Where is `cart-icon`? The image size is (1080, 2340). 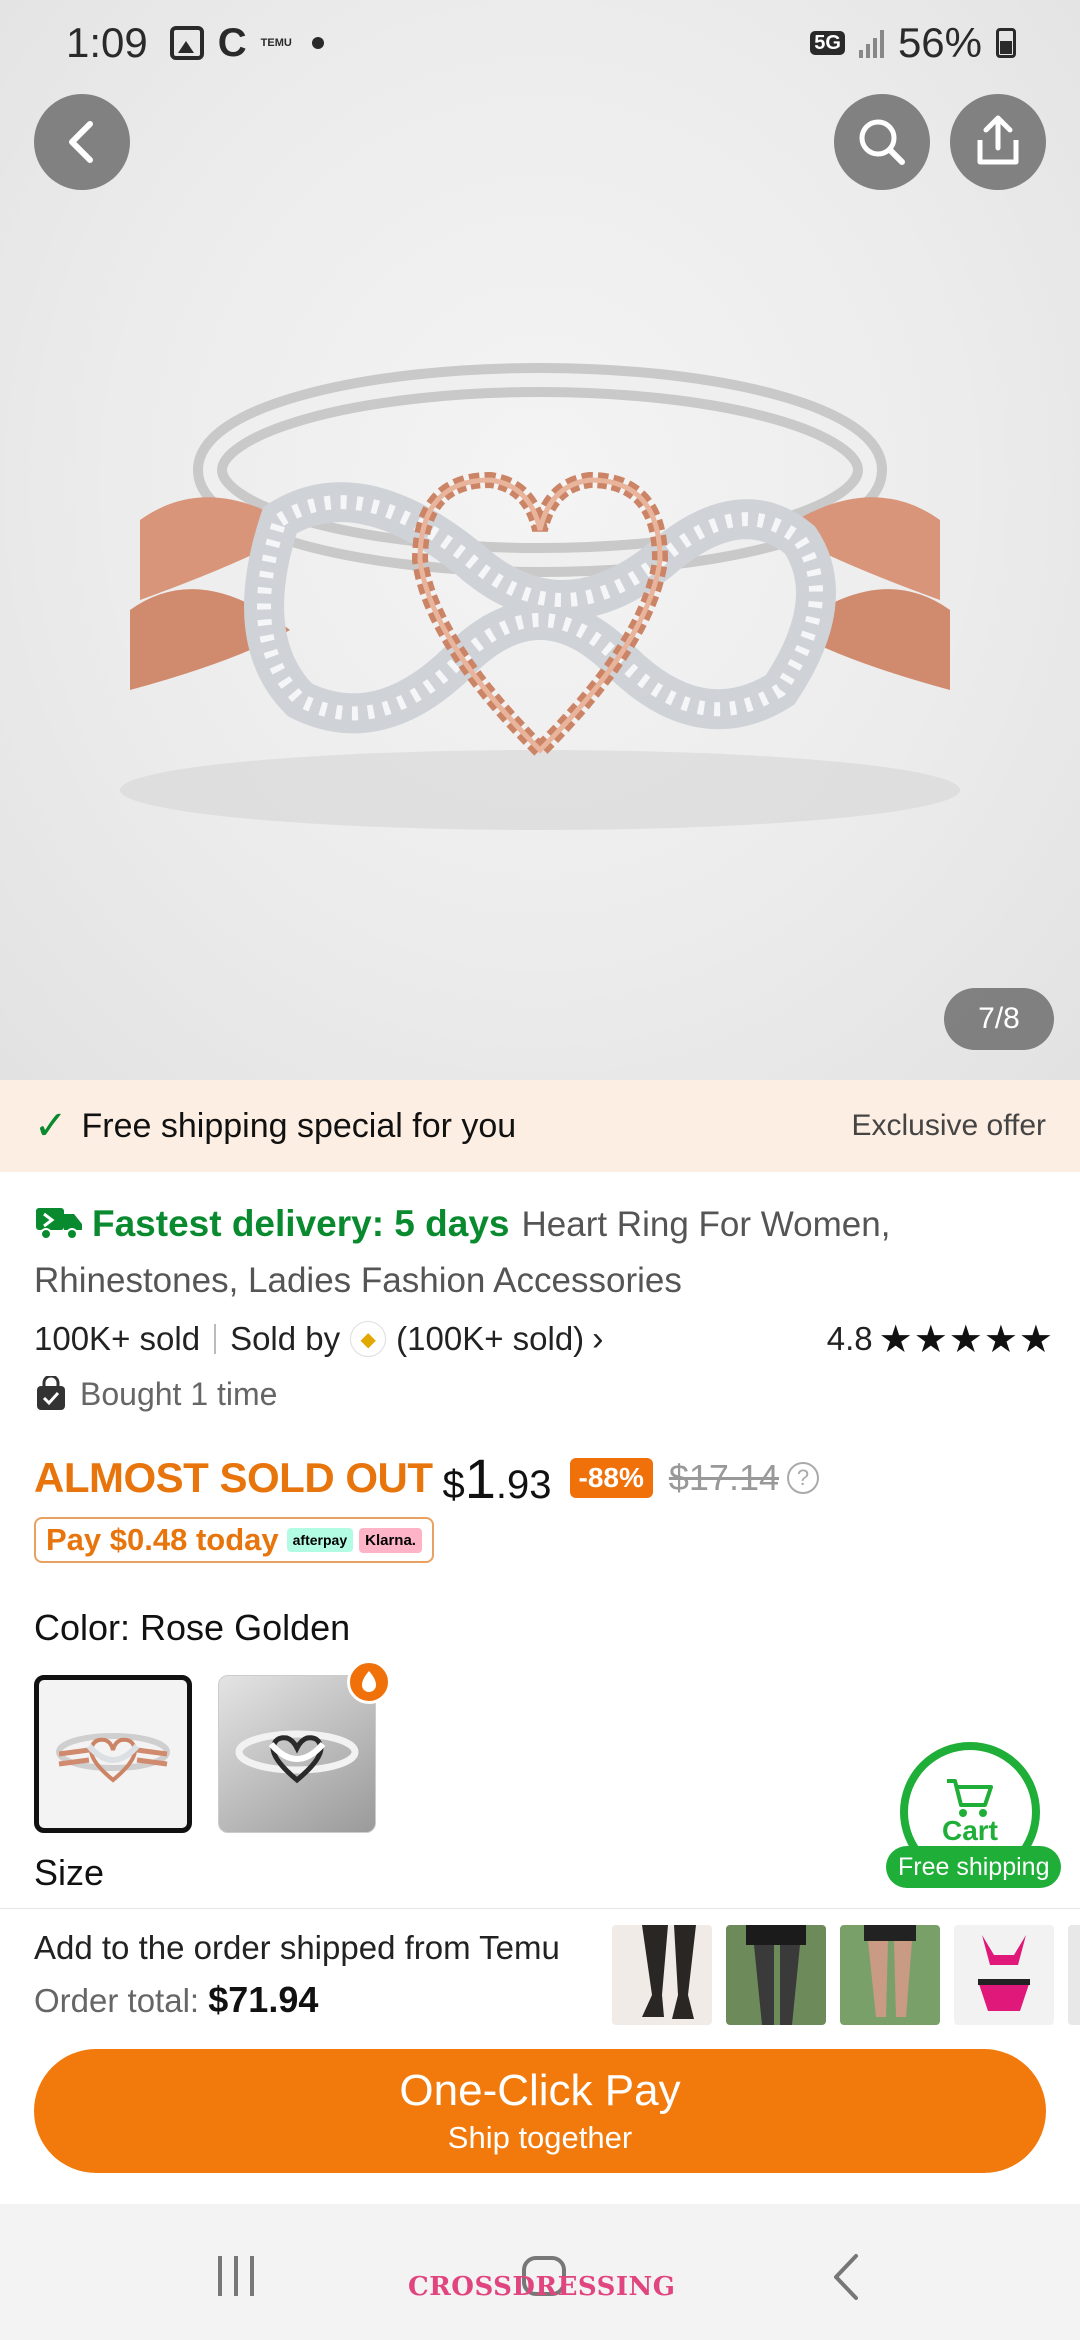
cart-icon is located at coordinates (970, 1798).